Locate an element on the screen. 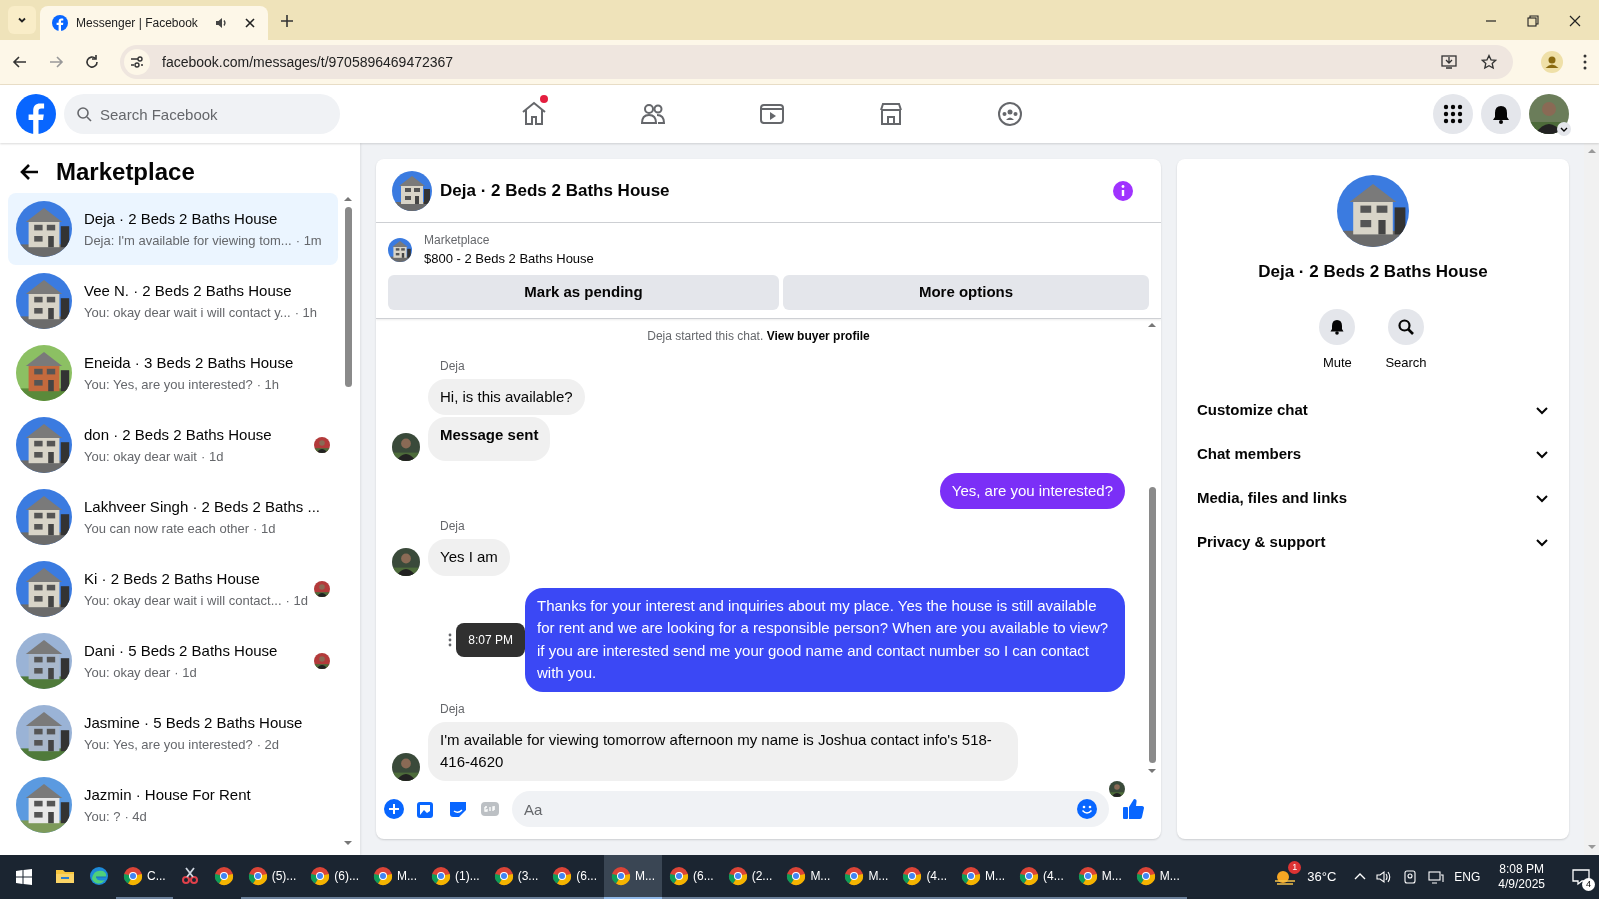 This screenshot has height=899, width=1599. mark-pending-button: Mark as pending is located at coordinates (583, 292).